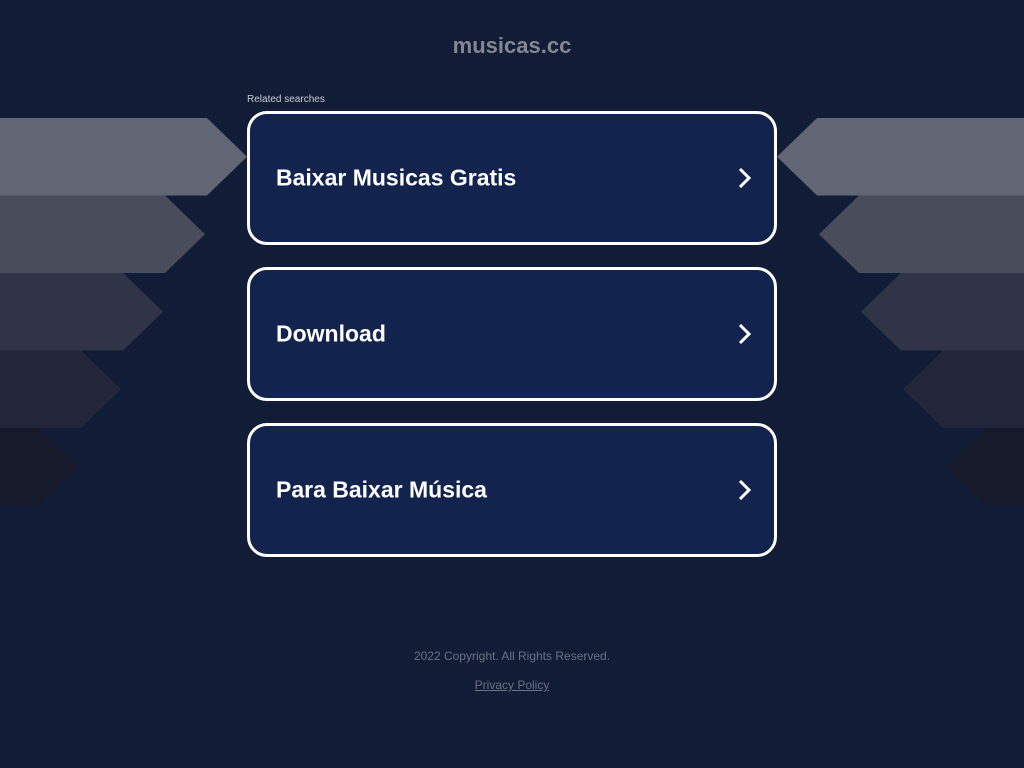  What do you see at coordinates (512, 490) in the screenshot?
I see `link-para-baixar-musica: Para Baixar Música` at bounding box center [512, 490].